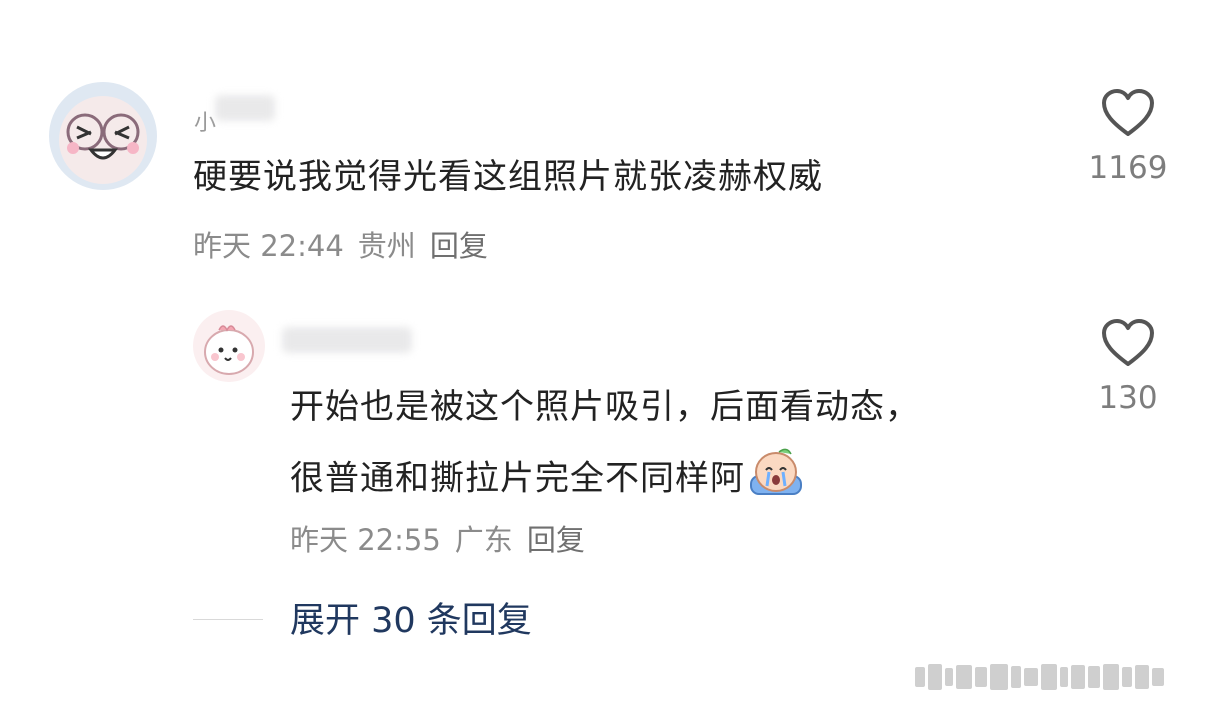 The width and height of the screenshot is (1206, 708). What do you see at coordinates (205, 121) in the screenshot?
I see `username-initial: 小` at bounding box center [205, 121].